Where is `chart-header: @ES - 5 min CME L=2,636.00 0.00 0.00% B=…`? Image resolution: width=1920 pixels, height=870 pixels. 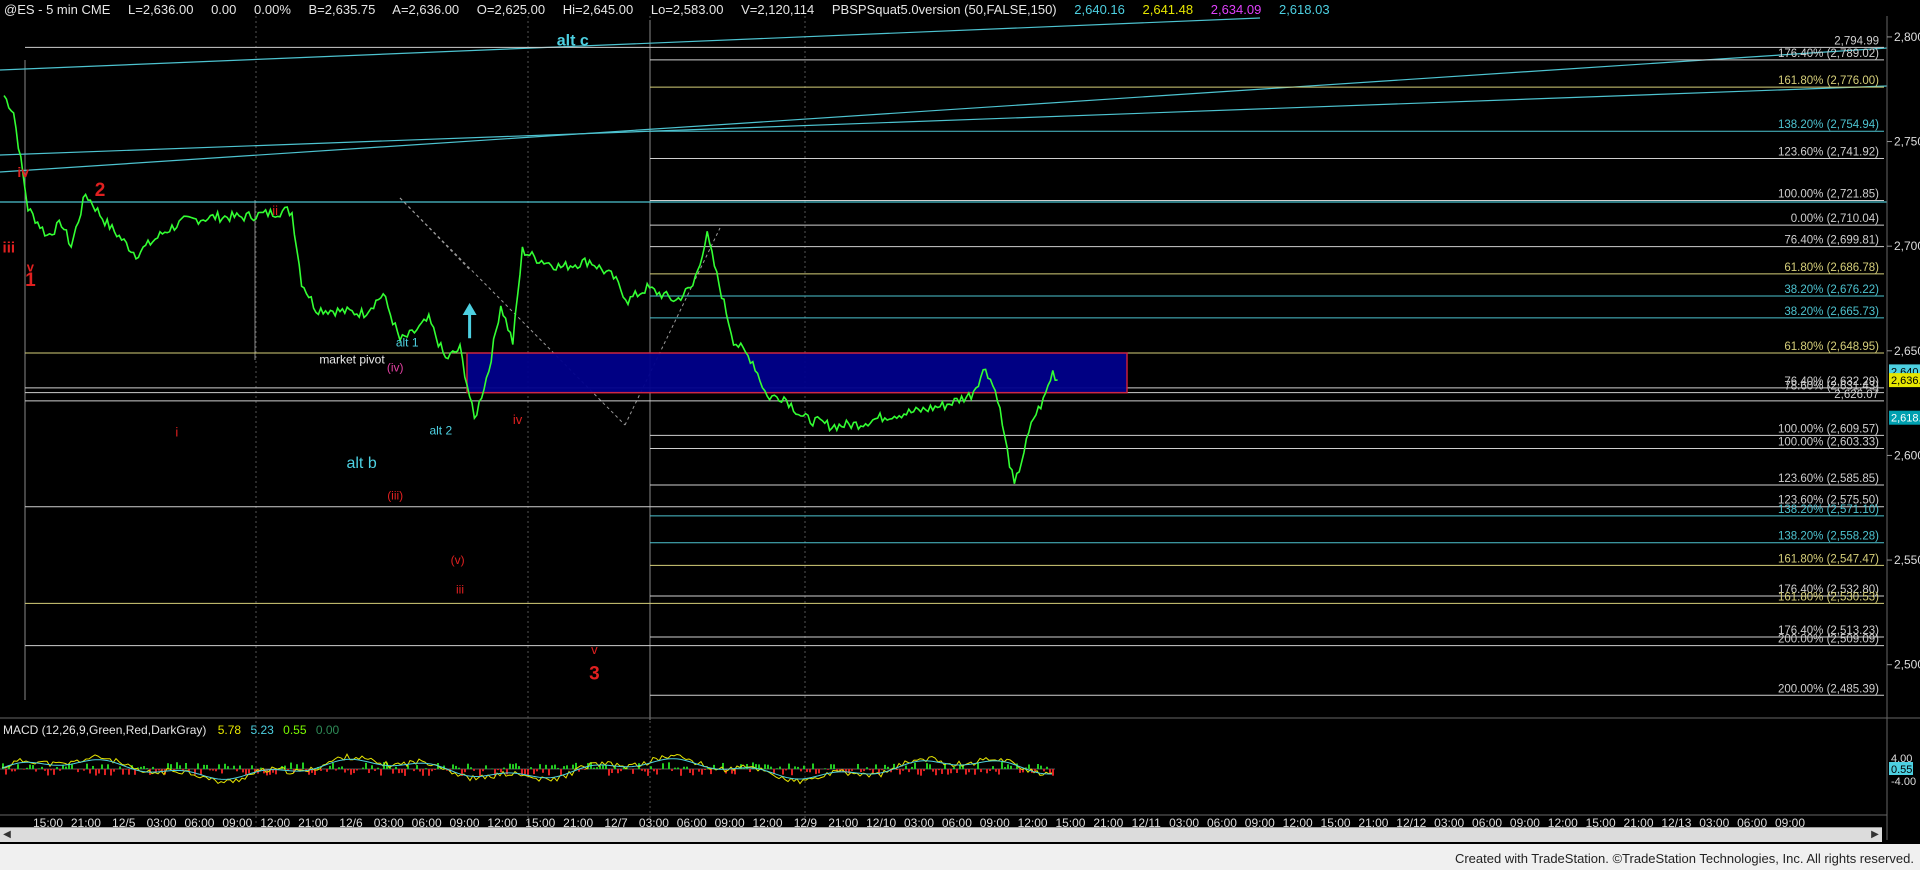 chart-header: @ES - 5 min CME L=2,636.00 0.00 0.00% B=… is located at coordinates (674, 9).